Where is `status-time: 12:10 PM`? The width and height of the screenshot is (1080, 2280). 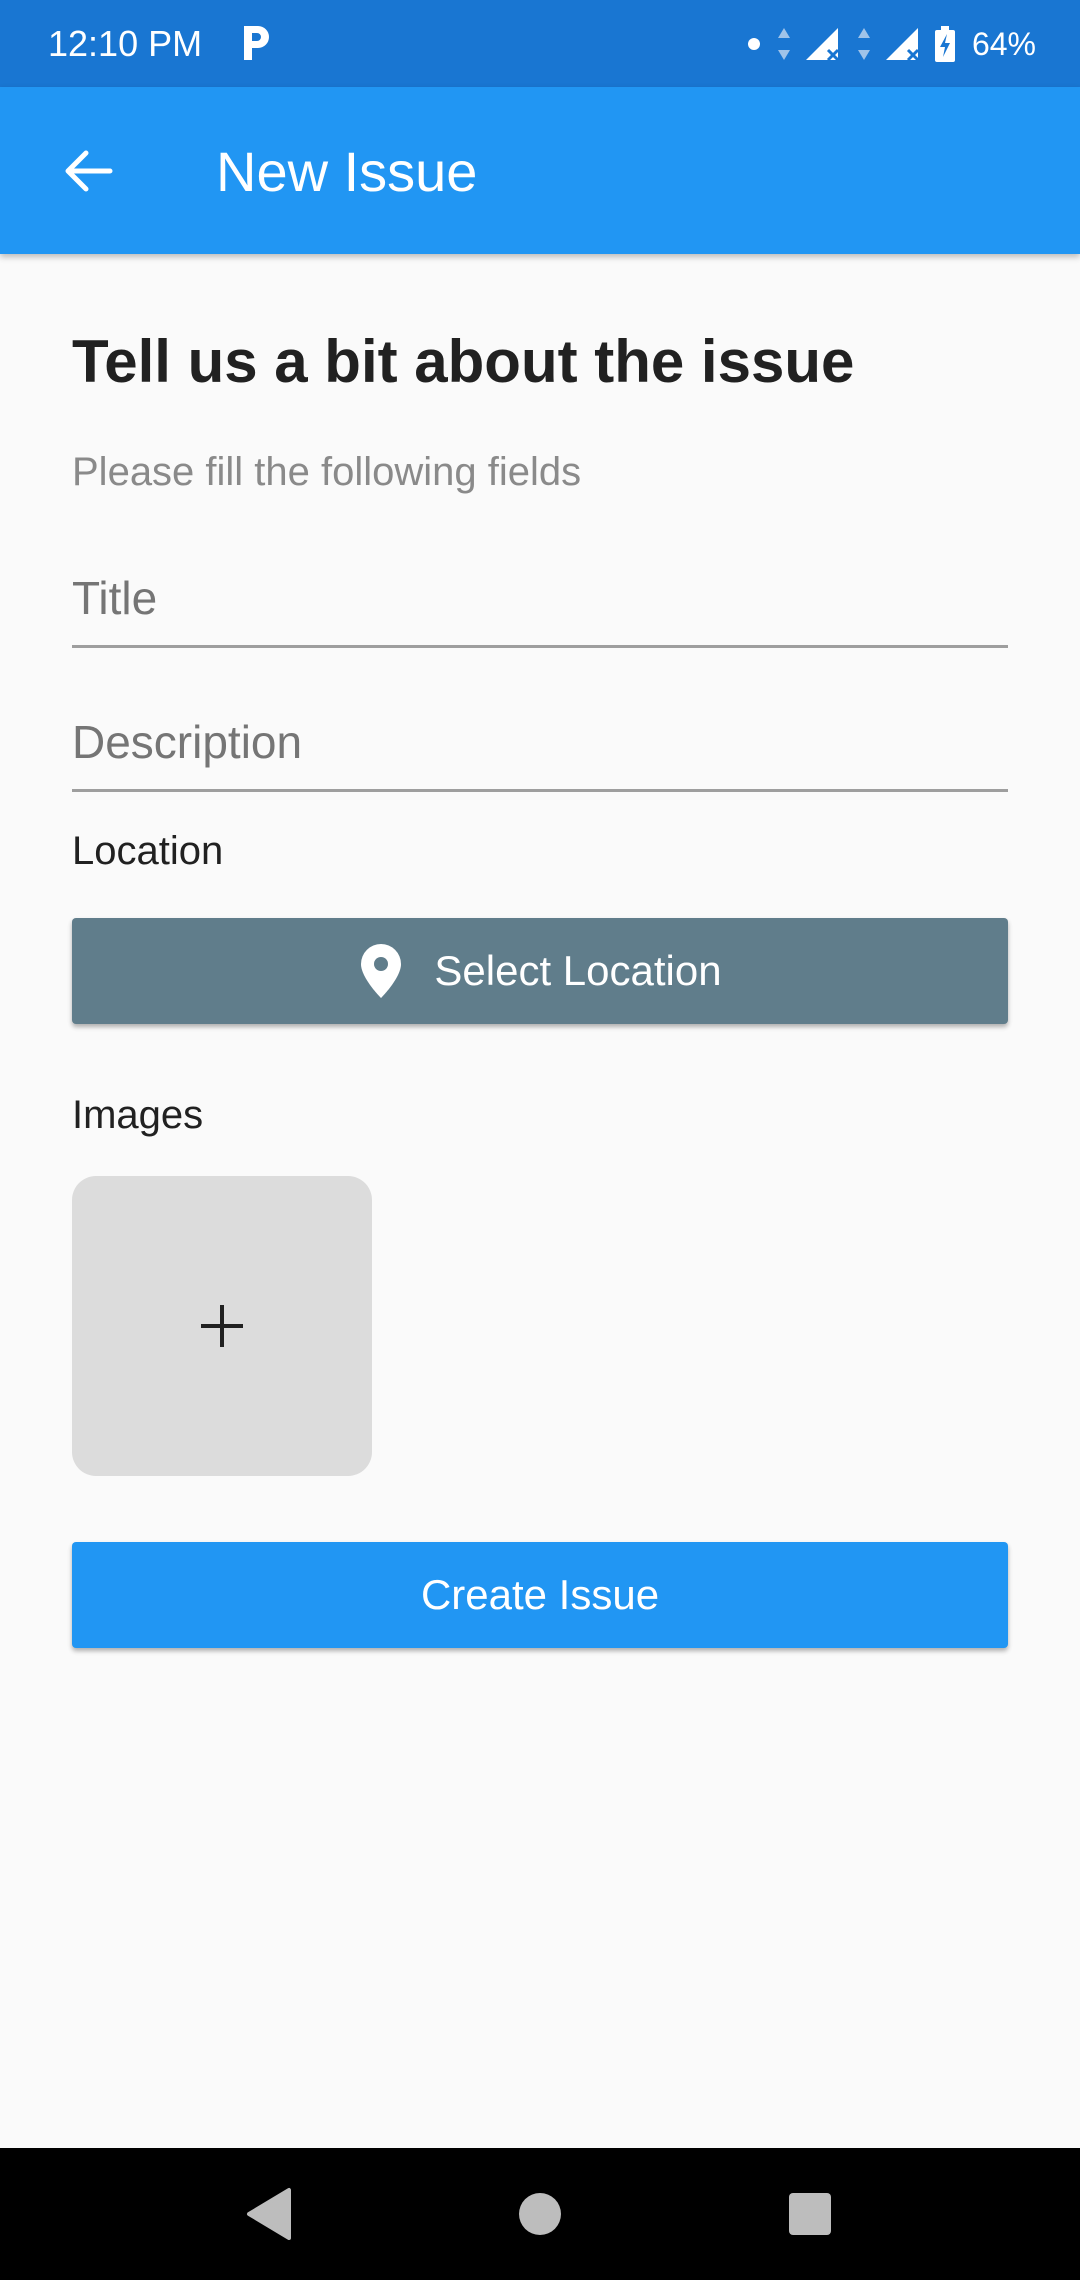
status-time: 12:10 PM is located at coordinates (125, 43).